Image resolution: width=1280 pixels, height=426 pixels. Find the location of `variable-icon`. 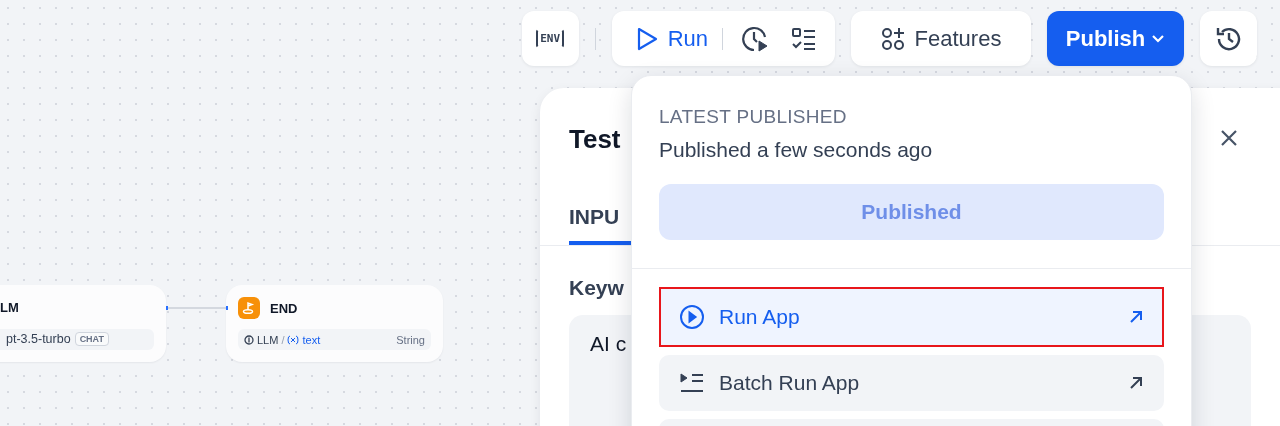

variable-icon is located at coordinates (293, 339).